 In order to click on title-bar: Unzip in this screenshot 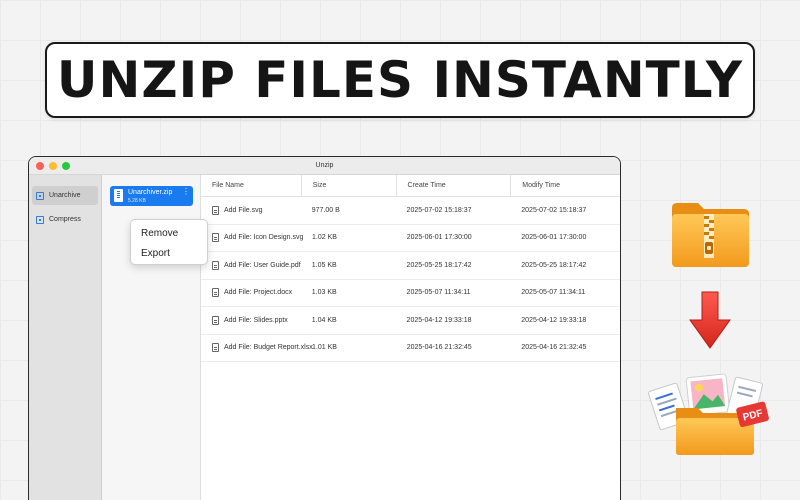, I will do `click(324, 166)`.